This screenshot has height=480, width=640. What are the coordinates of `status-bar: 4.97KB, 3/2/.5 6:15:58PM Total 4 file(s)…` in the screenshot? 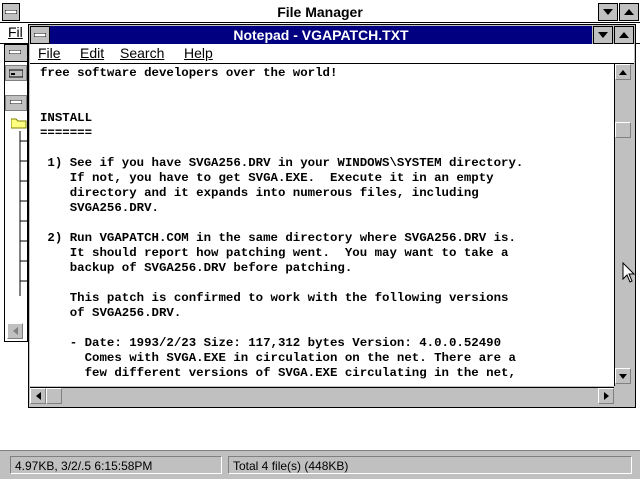 It's located at (320, 464).